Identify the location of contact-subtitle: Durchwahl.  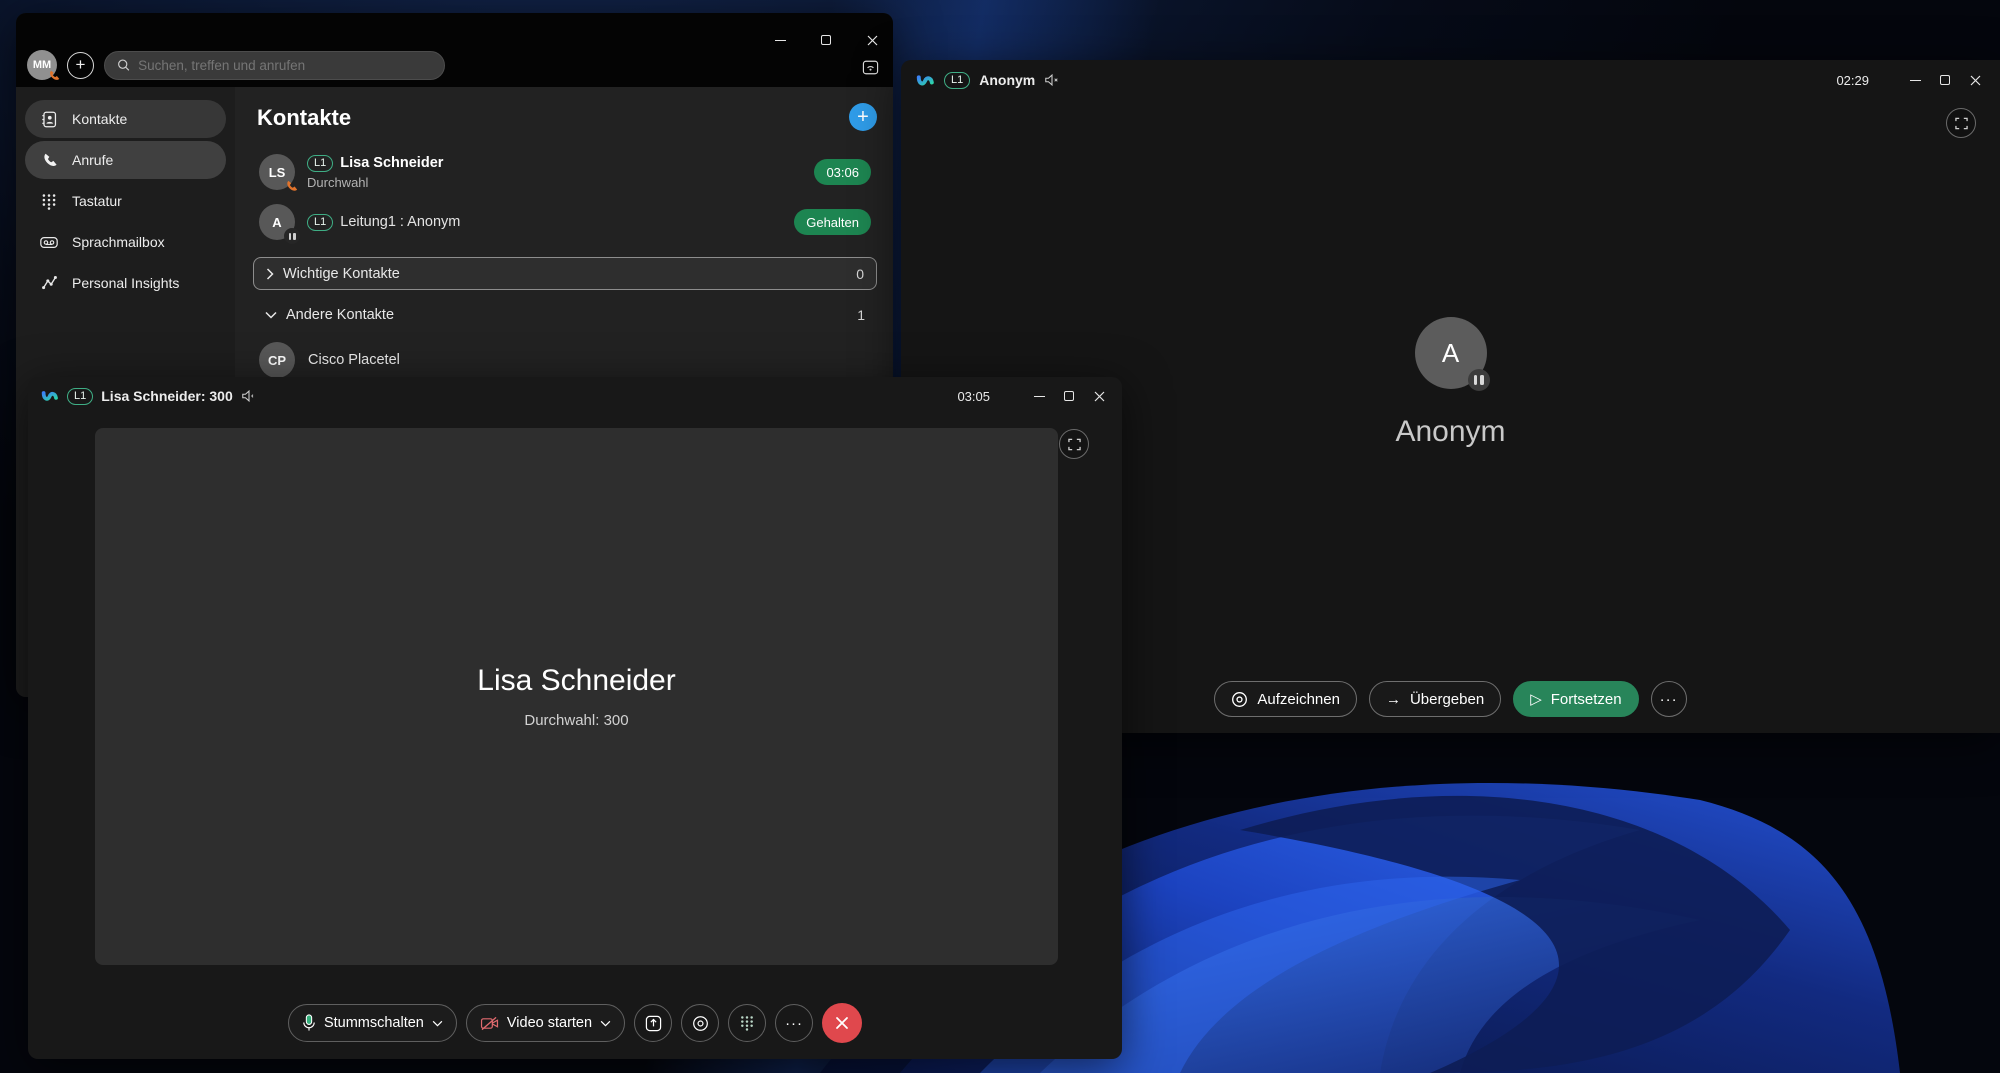
(338, 182).